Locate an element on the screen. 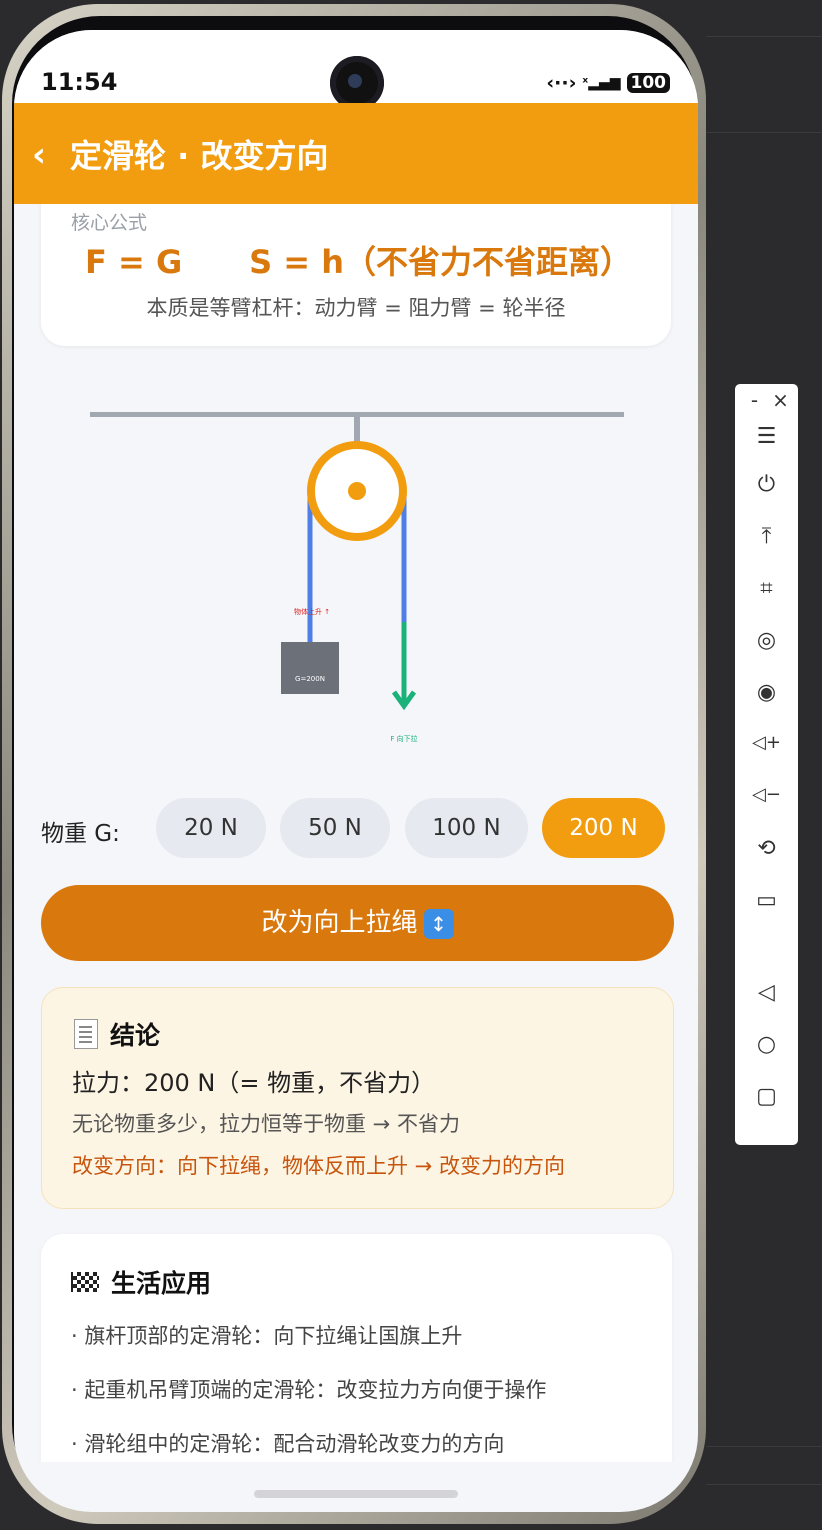 This screenshot has width=822, height=1530. weight-option-200: 200 N is located at coordinates (603, 828).